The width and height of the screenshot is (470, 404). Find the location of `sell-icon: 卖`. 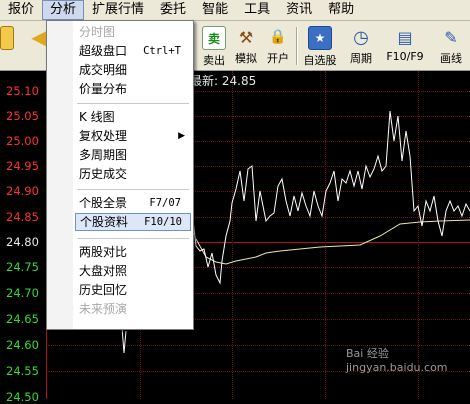

sell-icon: 卖 is located at coordinates (214, 38).